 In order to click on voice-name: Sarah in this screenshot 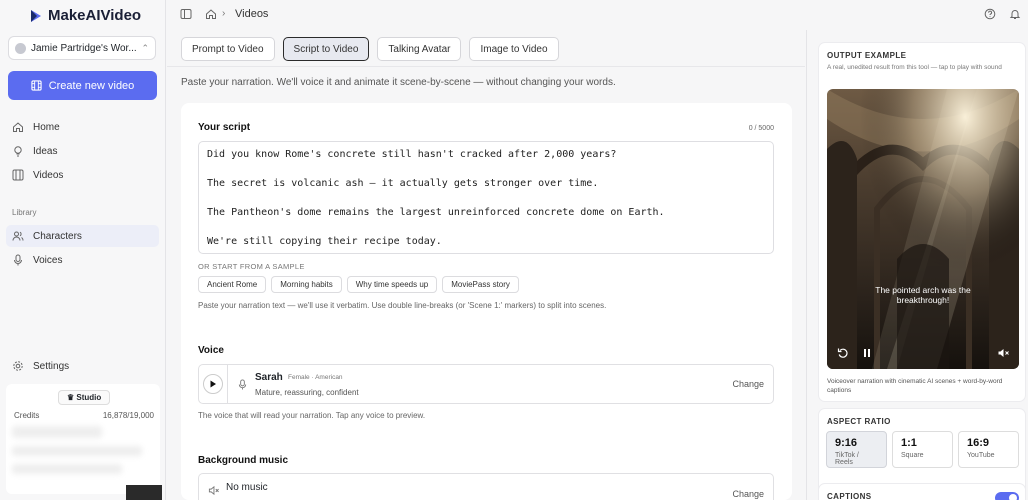, I will do `click(269, 377)`.